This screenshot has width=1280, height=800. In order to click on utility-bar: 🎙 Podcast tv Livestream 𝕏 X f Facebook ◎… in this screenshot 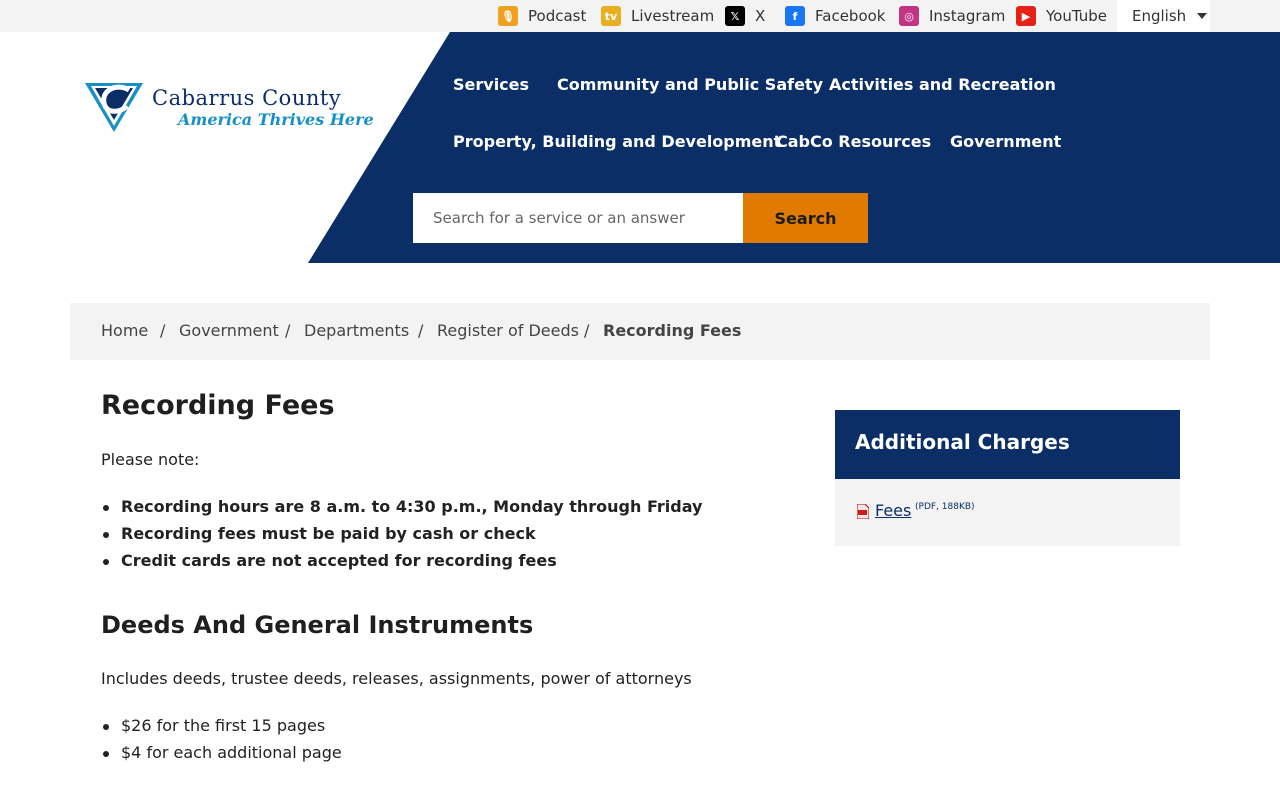, I will do `click(640, 16)`.